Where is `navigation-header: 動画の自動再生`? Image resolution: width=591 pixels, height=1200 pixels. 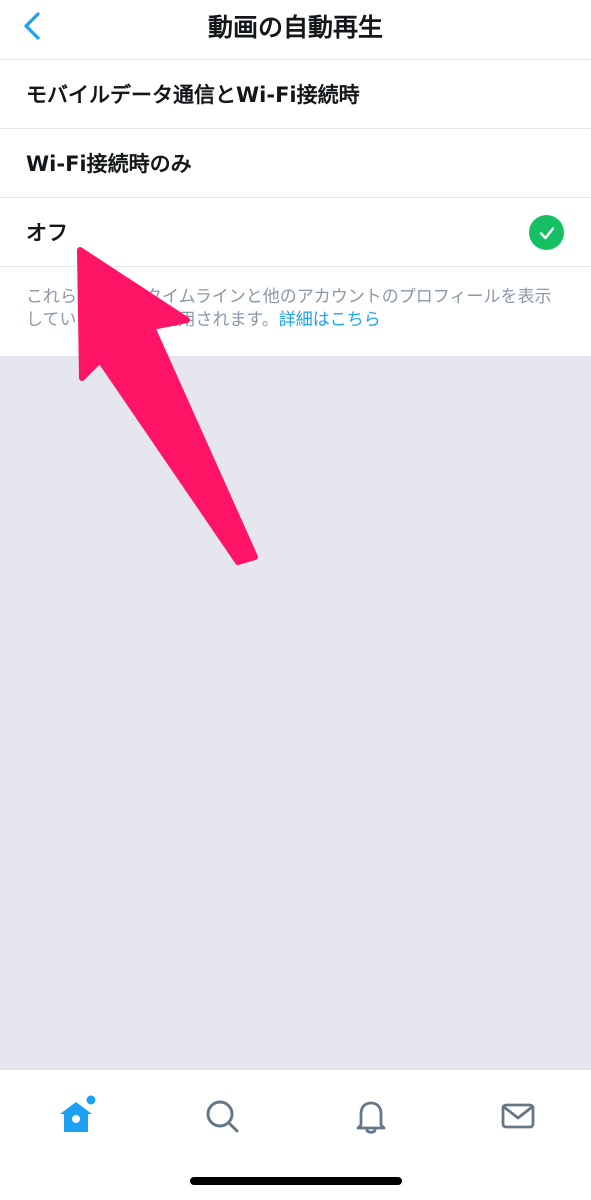 navigation-header: 動画の自動再生 is located at coordinates (295, 30).